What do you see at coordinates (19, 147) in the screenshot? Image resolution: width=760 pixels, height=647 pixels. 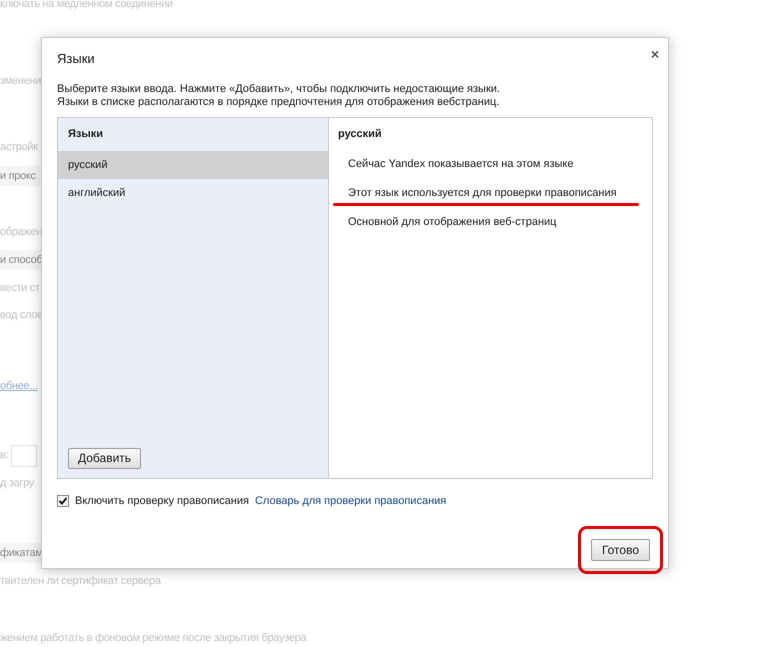 I see `faded-setting-text: астройк` at bounding box center [19, 147].